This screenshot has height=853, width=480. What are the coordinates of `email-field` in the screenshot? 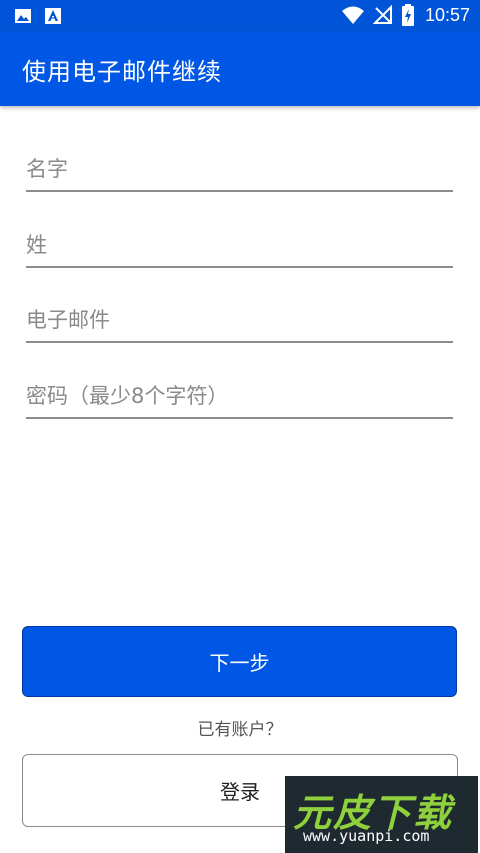 It's located at (239, 322).